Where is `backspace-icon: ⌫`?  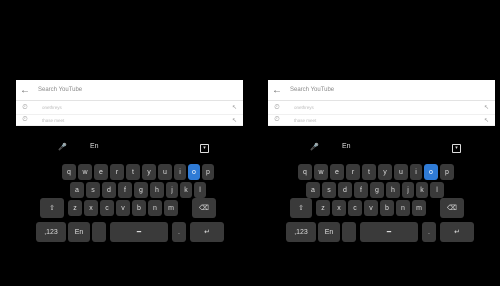
backspace-icon: ⌫ is located at coordinates (452, 208).